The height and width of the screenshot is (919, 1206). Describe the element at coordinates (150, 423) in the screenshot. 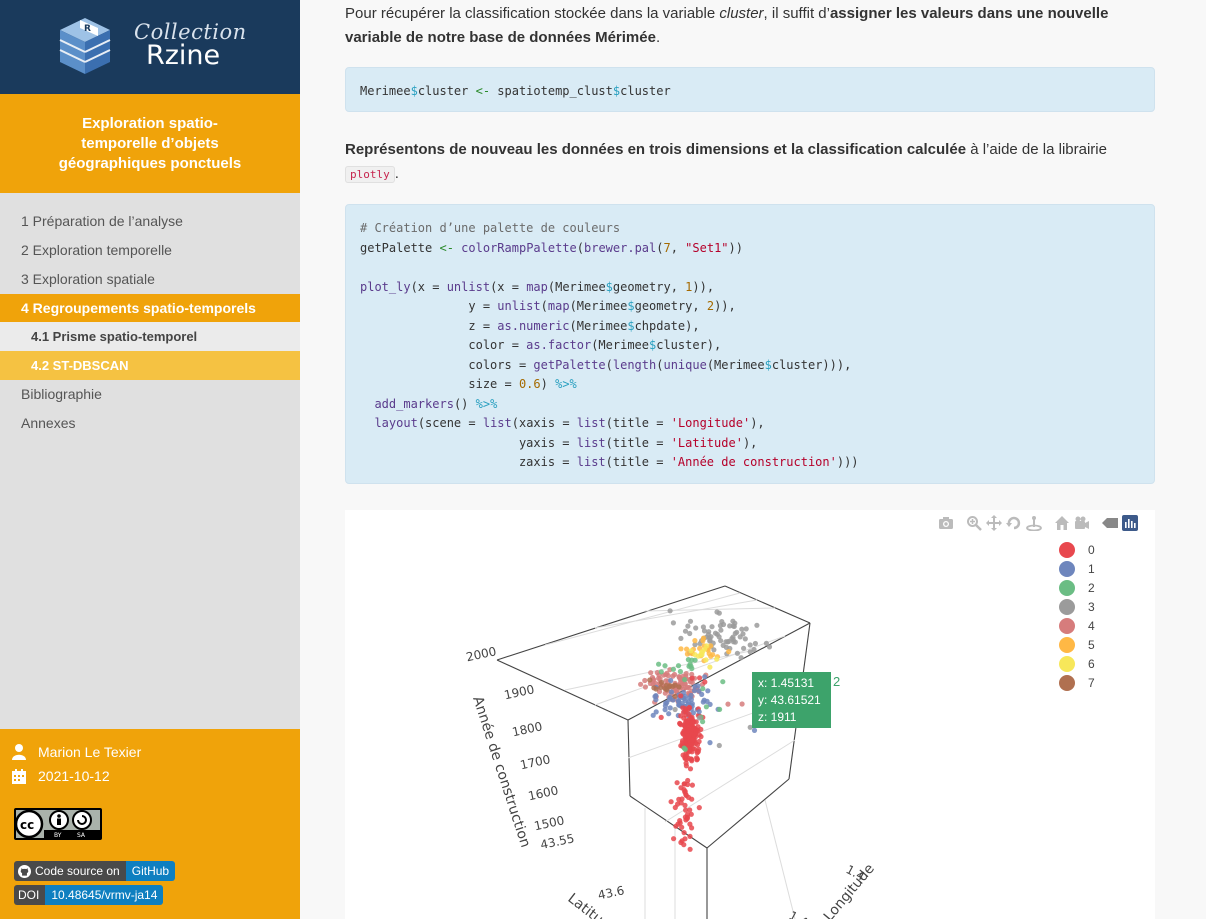

I see `toc-item-annexes: Annexes` at that location.